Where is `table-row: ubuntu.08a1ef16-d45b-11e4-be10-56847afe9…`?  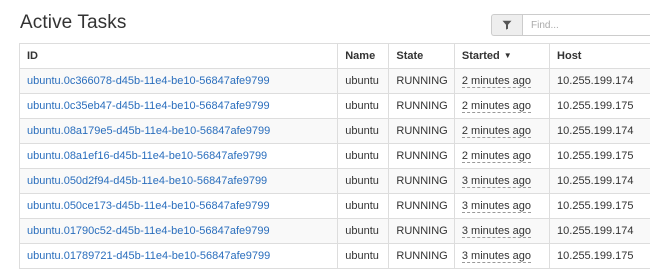 table-row: ubuntu.08a1ef16-d45b-11e4-be10-56847afe9… is located at coordinates (334, 156).